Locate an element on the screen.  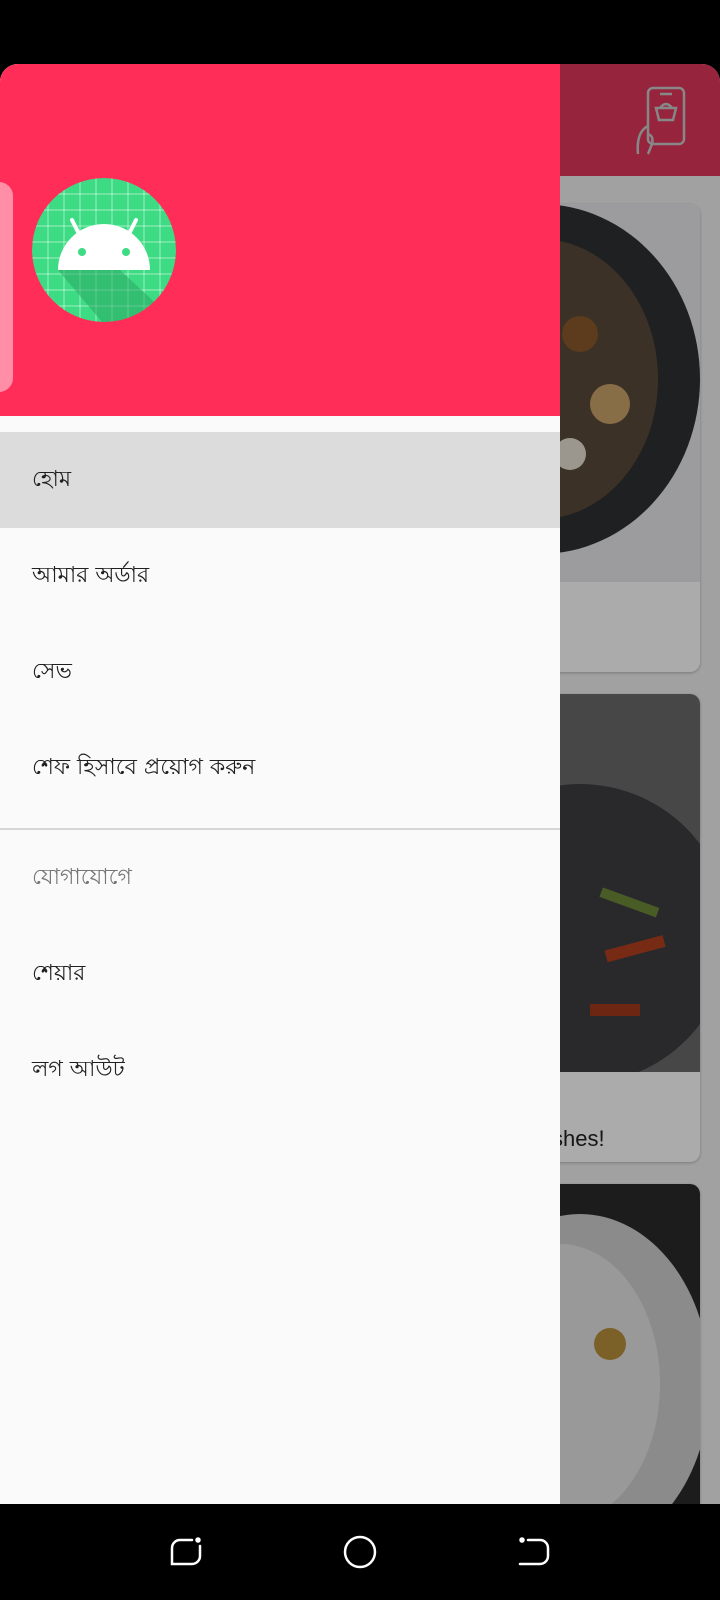
menu-item-home: হোম is located at coordinates (280, 480).